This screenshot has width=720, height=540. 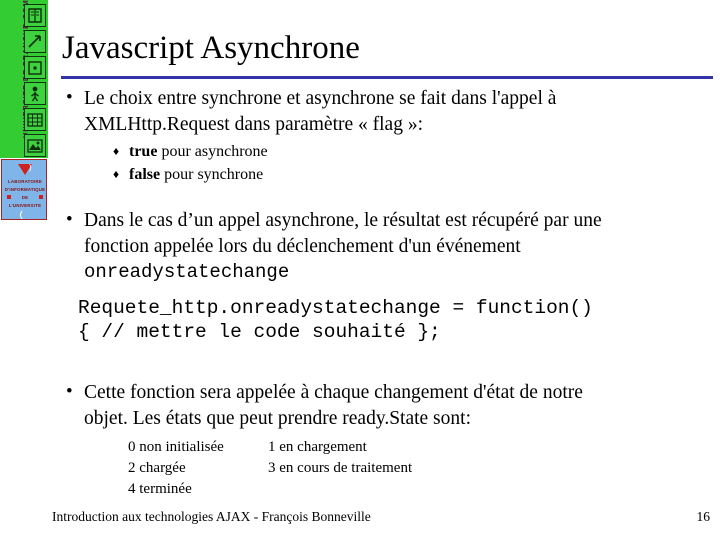 I want to click on sub-bullet-2-text: pour synchrone, so click(x=212, y=174).